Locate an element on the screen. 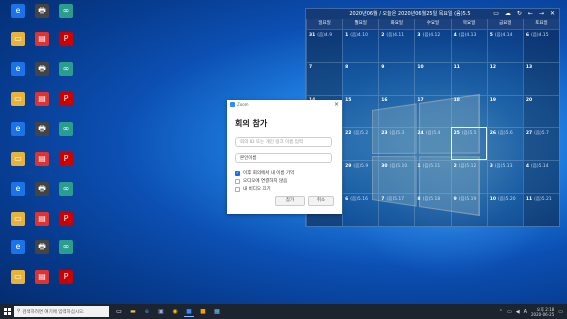 Image resolution: width=567 pixels, height=319 pixels. calendar-day-cell: 12 is located at coordinates (504, 78).